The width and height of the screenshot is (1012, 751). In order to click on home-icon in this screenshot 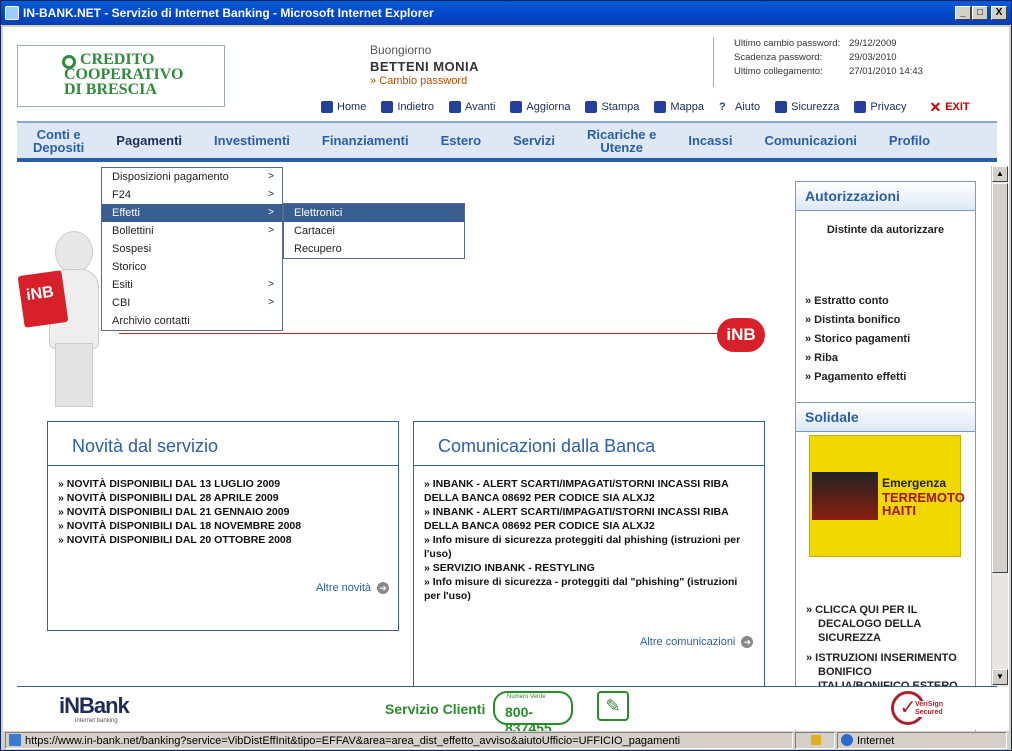, I will do `click(327, 107)`.